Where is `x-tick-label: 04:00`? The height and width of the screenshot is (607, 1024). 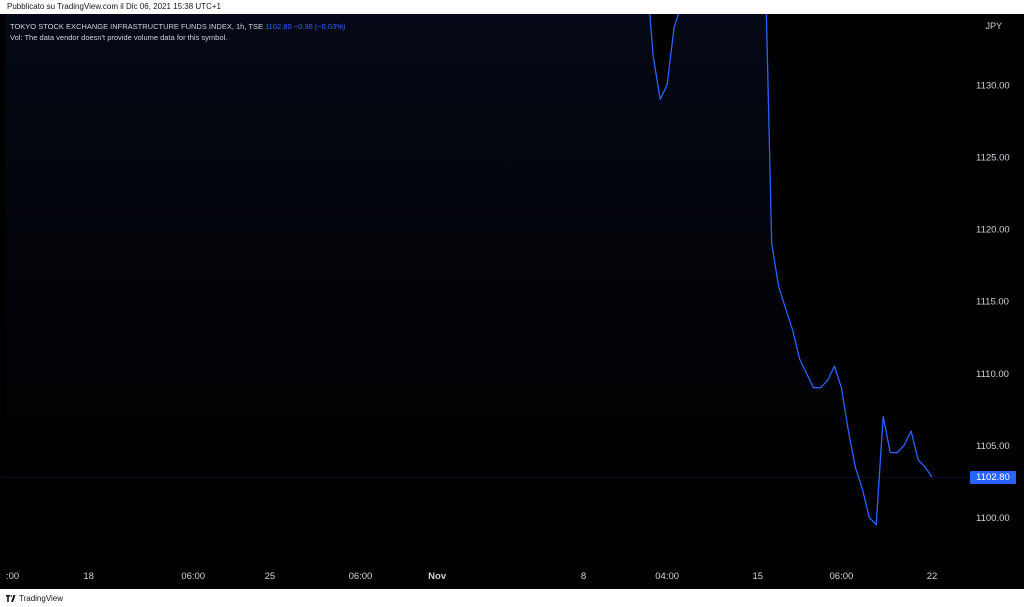
x-tick-label: 04:00 is located at coordinates (667, 576).